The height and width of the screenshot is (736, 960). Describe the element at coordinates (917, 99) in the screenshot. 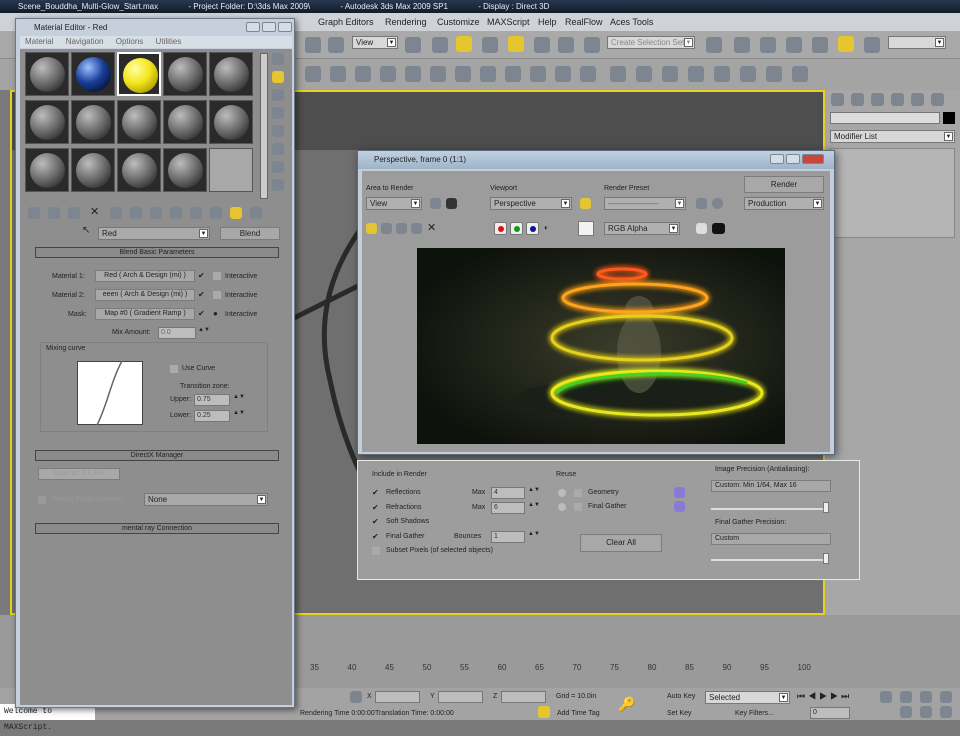

I see `display-tab-icon` at that location.